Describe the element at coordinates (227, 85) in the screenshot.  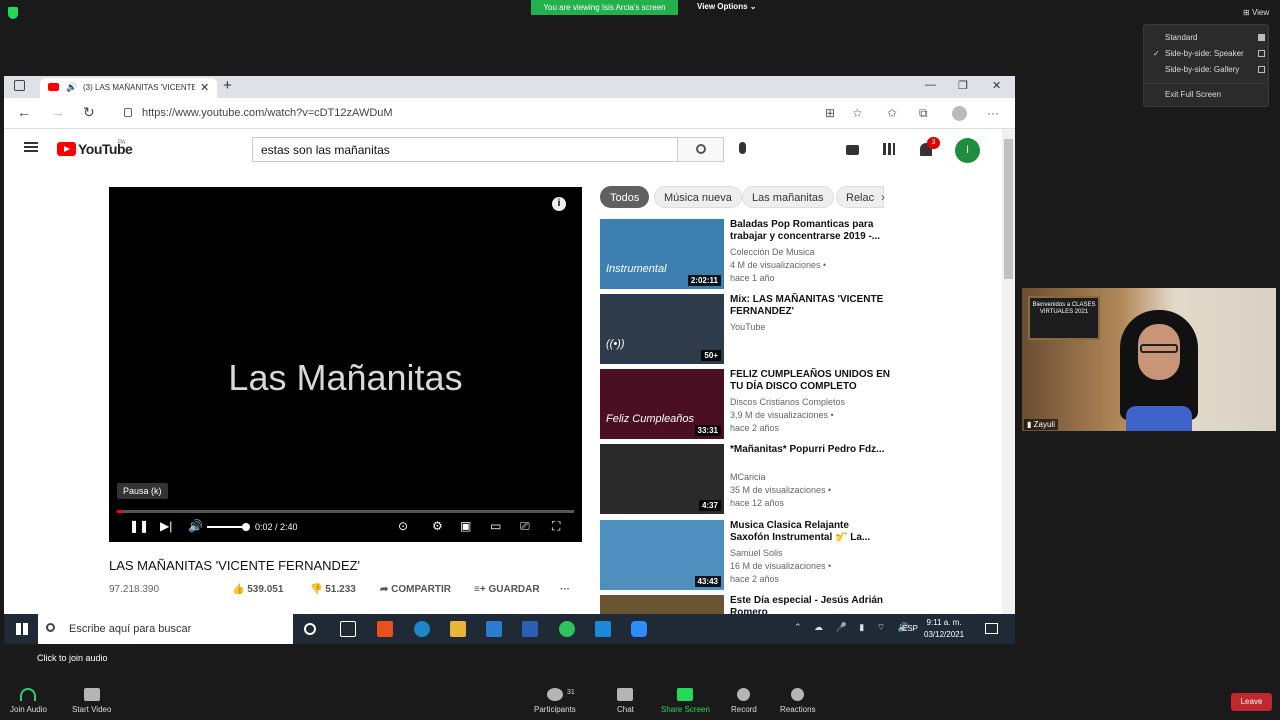
I see `new-tab-button: +` at that location.